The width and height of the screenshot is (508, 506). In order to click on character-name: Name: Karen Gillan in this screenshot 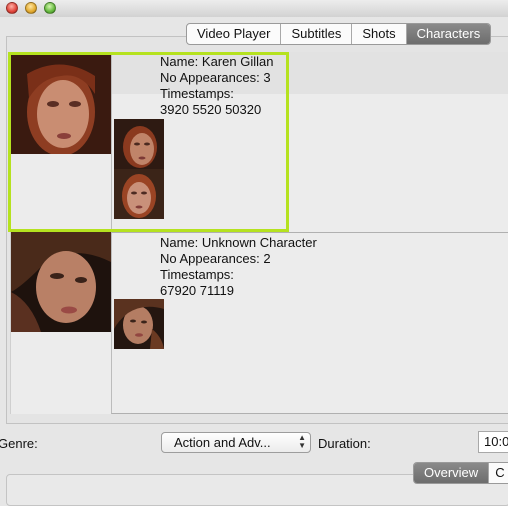, I will do `click(217, 61)`.